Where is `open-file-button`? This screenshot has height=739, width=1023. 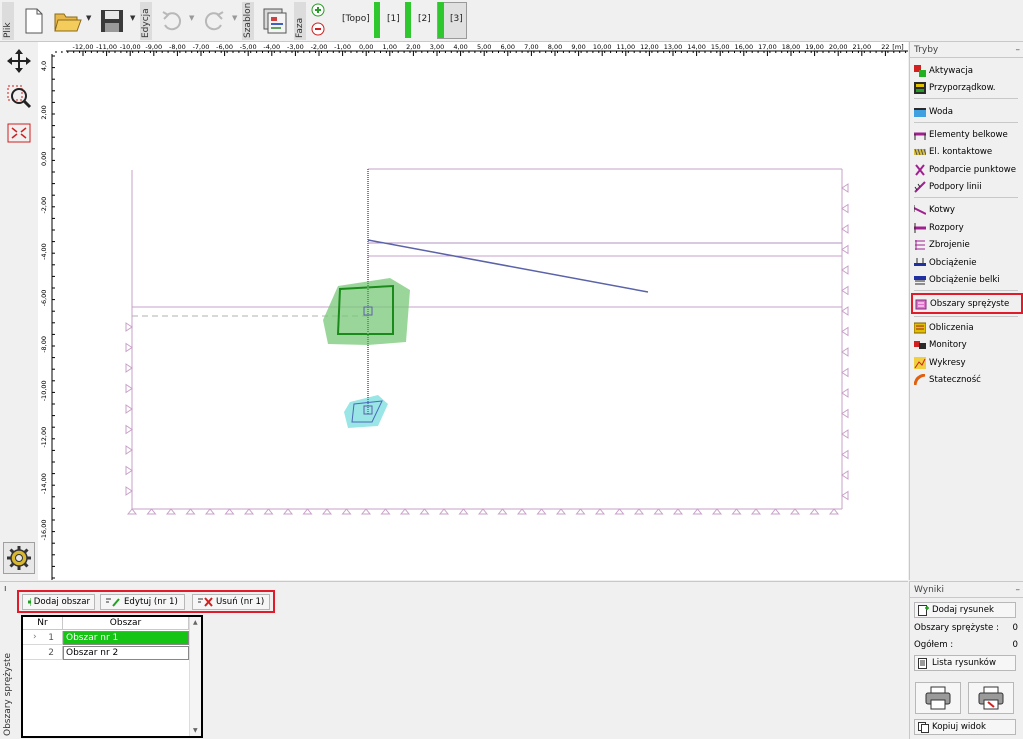
open-file-button is located at coordinates (68, 21).